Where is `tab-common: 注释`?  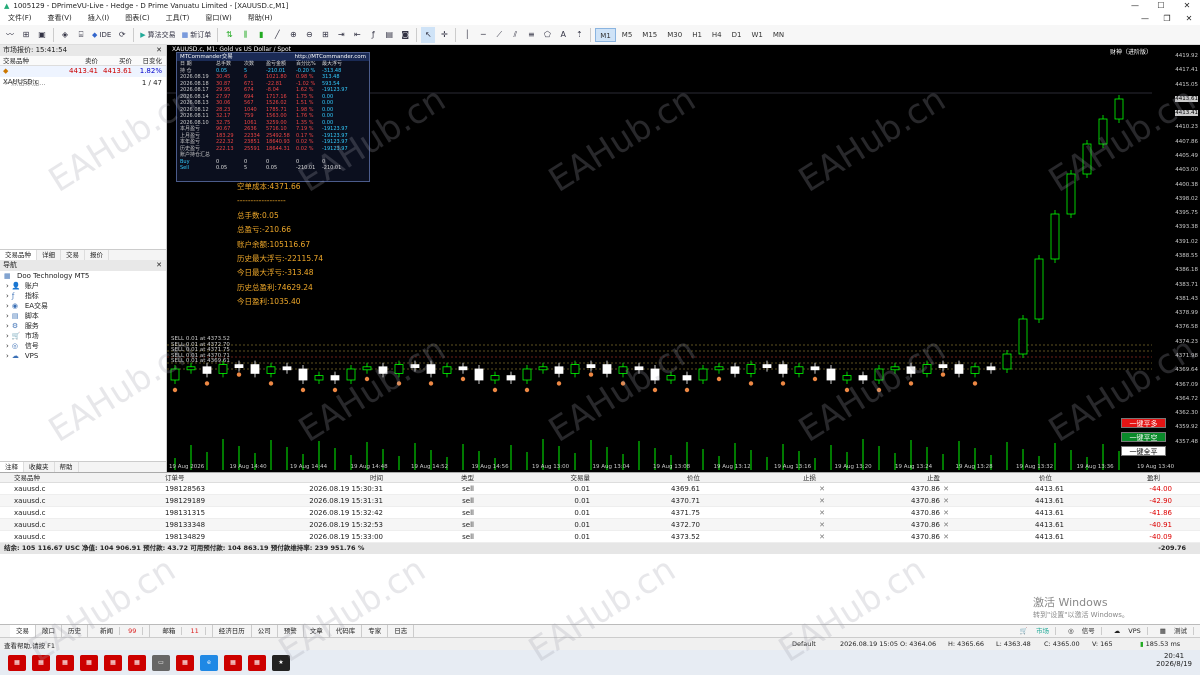
tab-common: 注释 is located at coordinates (12, 467).